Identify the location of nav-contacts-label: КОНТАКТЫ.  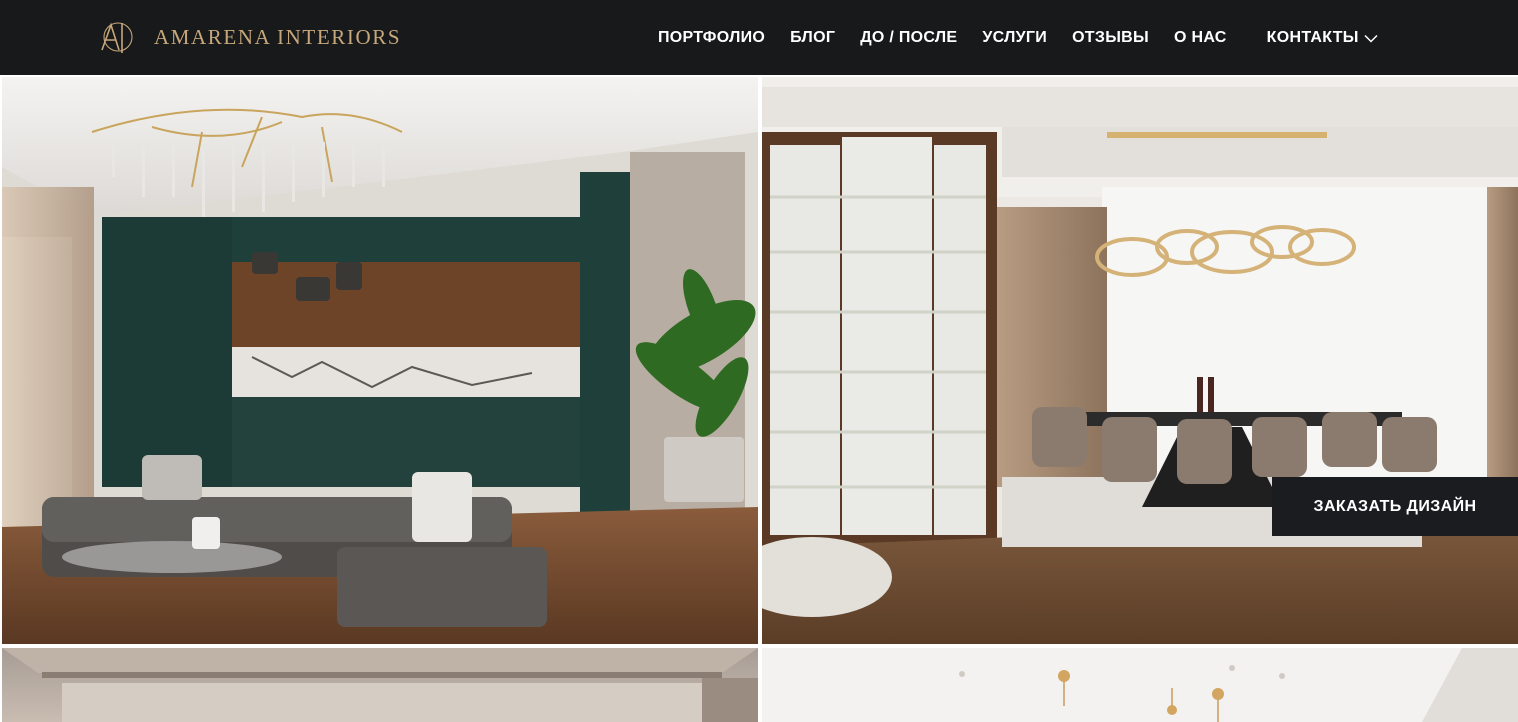
(1312, 37).